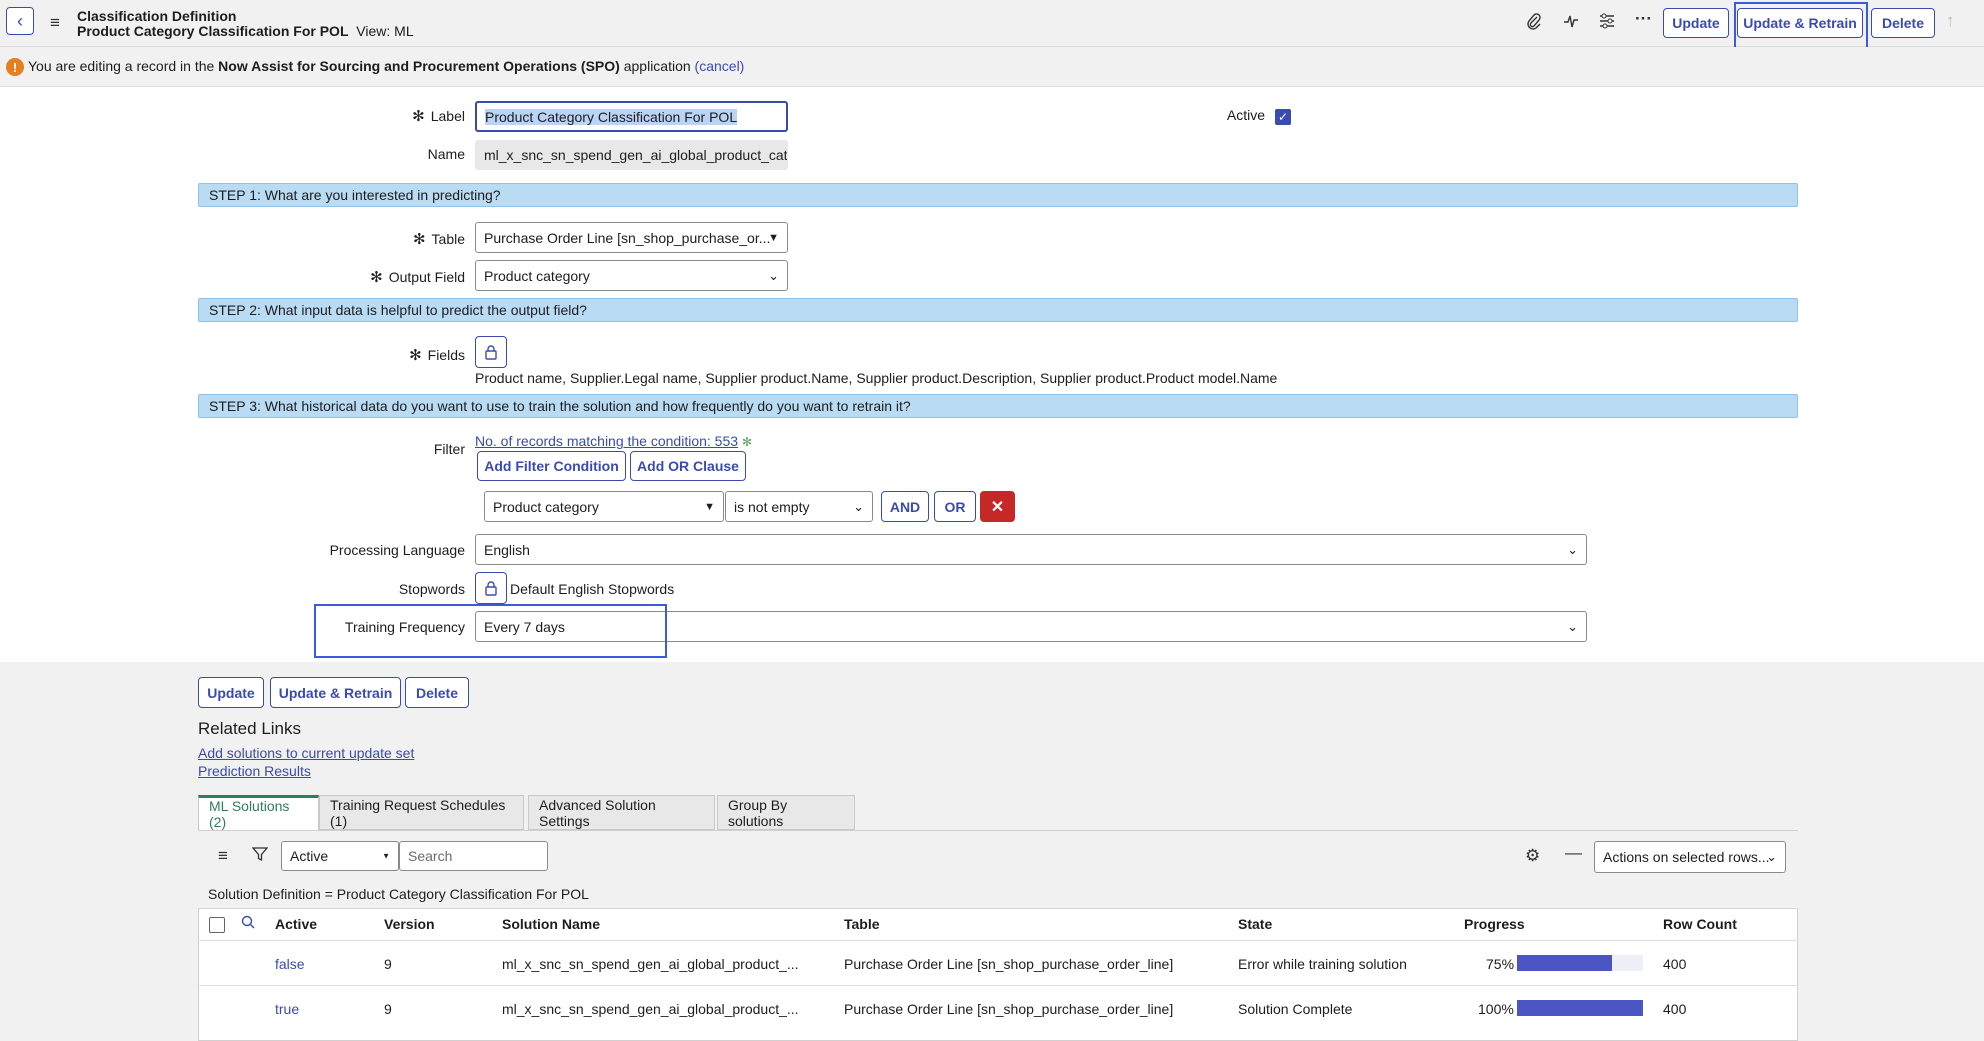 Image resolution: width=1984 pixels, height=1041 pixels. Describe the element at coordinates (260, 856) in the screenshot. I see `filter-icon` at that location.